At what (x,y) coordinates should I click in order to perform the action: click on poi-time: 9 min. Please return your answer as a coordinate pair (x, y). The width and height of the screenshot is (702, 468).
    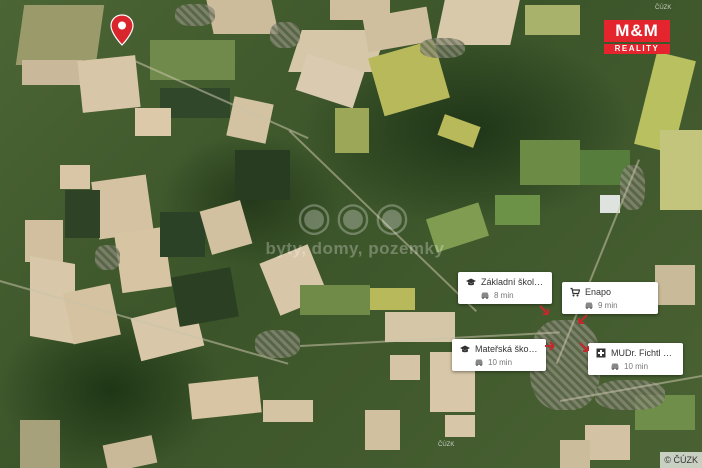
    Looking at the image, I should click on (608, 305).